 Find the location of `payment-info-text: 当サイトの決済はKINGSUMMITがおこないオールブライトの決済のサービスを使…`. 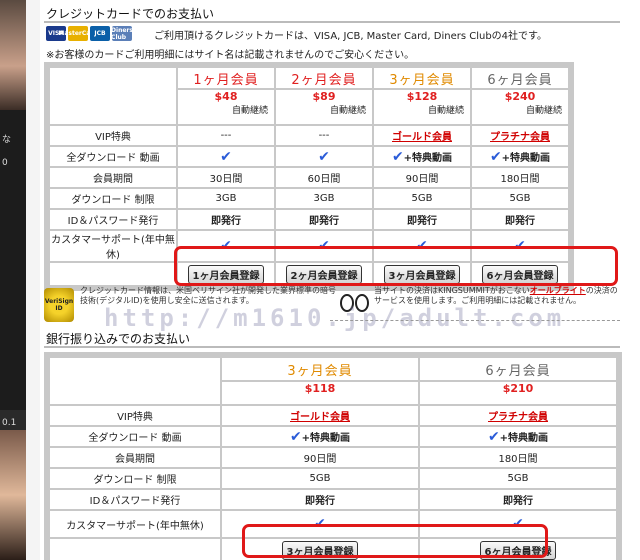

payment-info-text: 当サイトの決済はKINGSUMMITがおこないオールブライトの決済のサービスを使… is located at coordinates (496, 295).